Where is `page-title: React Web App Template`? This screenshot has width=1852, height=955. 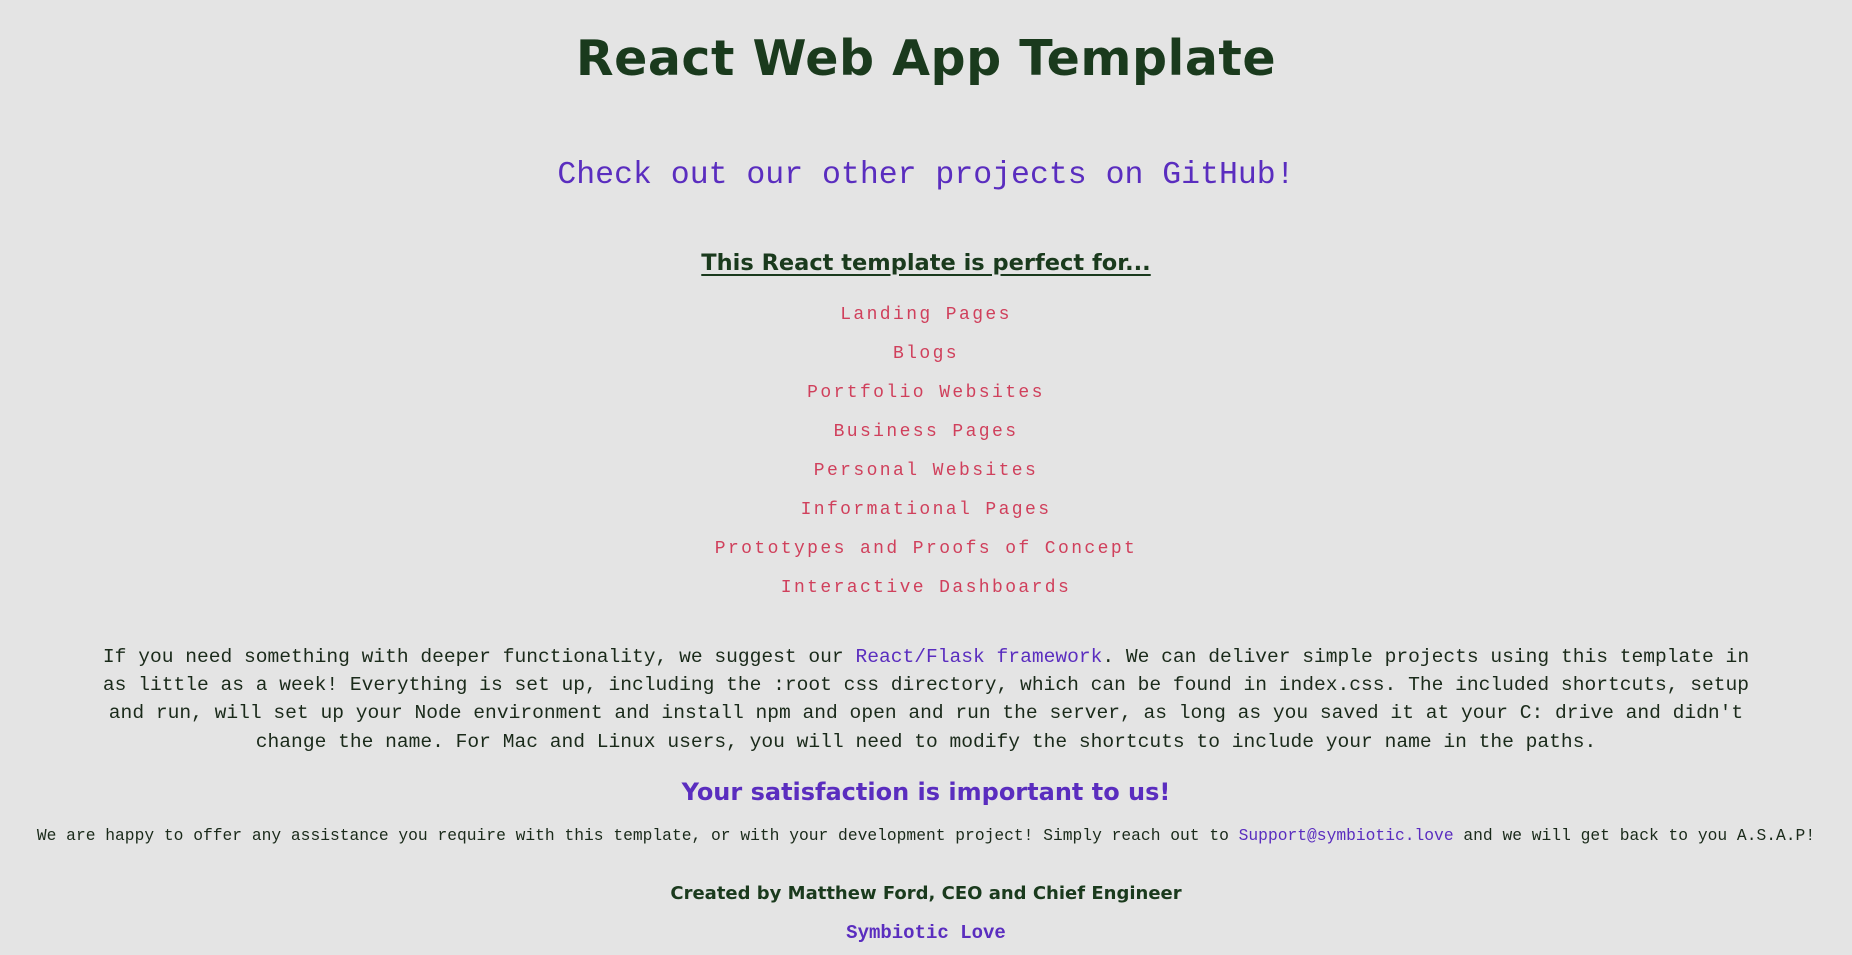 page-title: React Web App Template is located at coordinates (926, 58).